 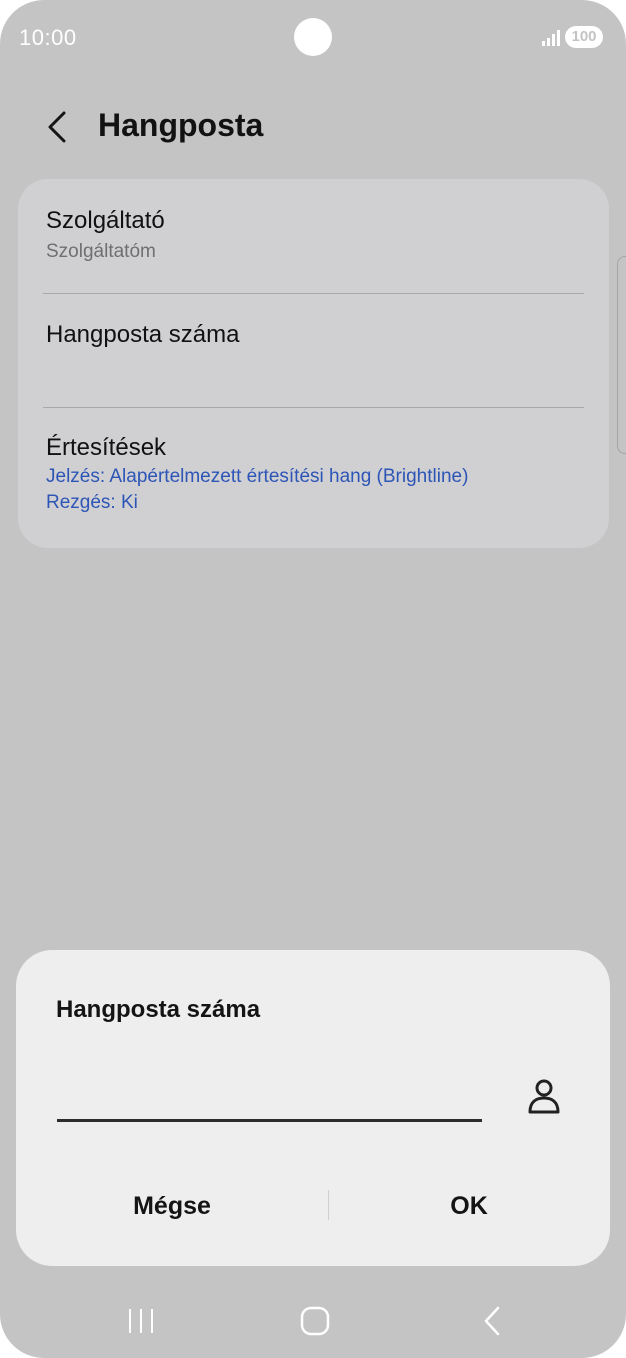 What do you see at coordinates (141, 1321) in the screenshot?
I see `recents-icon` at bounding box center [141, 1321].